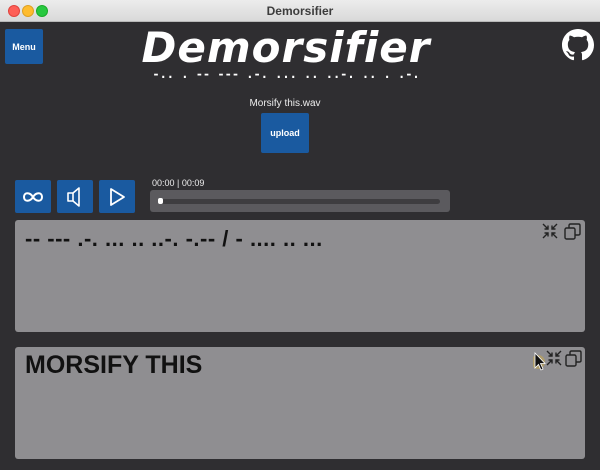 The height and width of the screenshot is (470, 600). Describe the element at coordinates (578, 45) in the screenshot. I see `github-icon` at that location.